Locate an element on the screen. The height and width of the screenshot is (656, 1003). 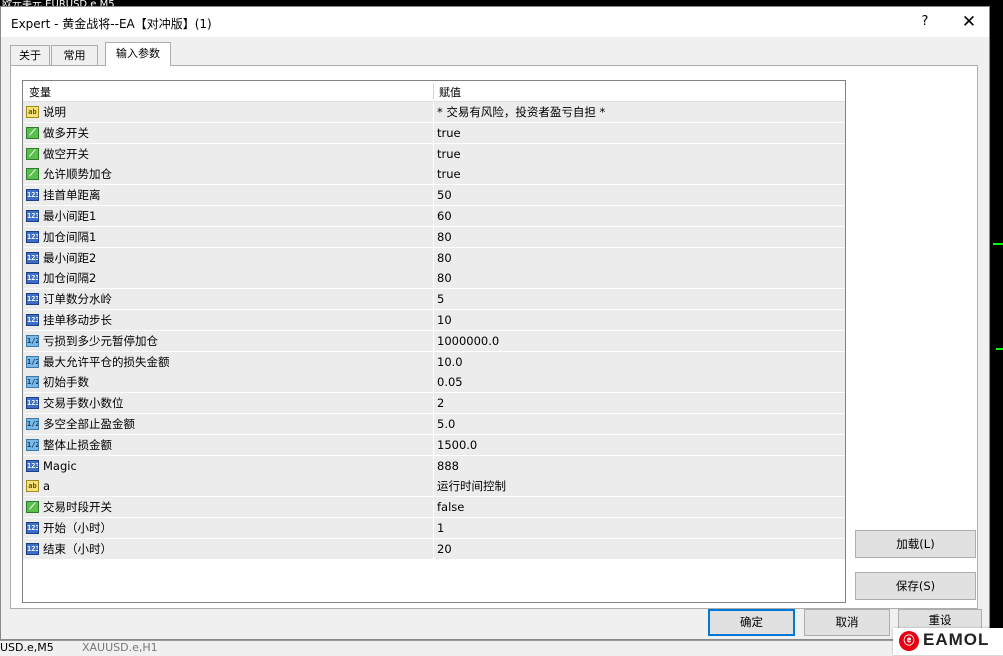
load-button: 加载(L) is located at coordinates (915, 544).